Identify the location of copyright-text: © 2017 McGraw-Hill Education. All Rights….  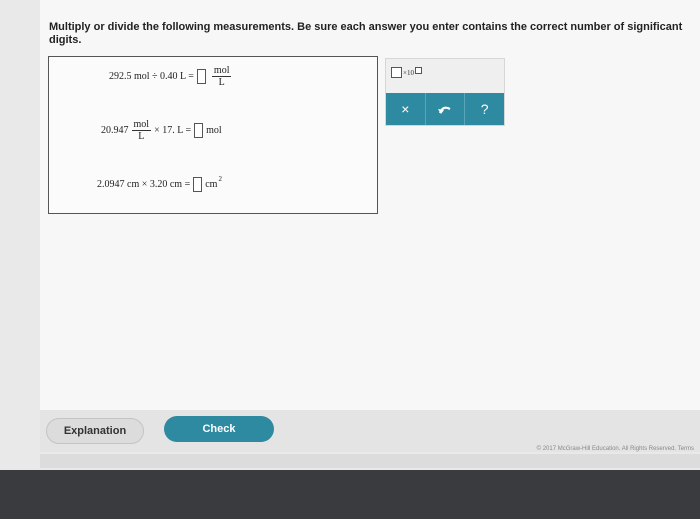
(615, 449).